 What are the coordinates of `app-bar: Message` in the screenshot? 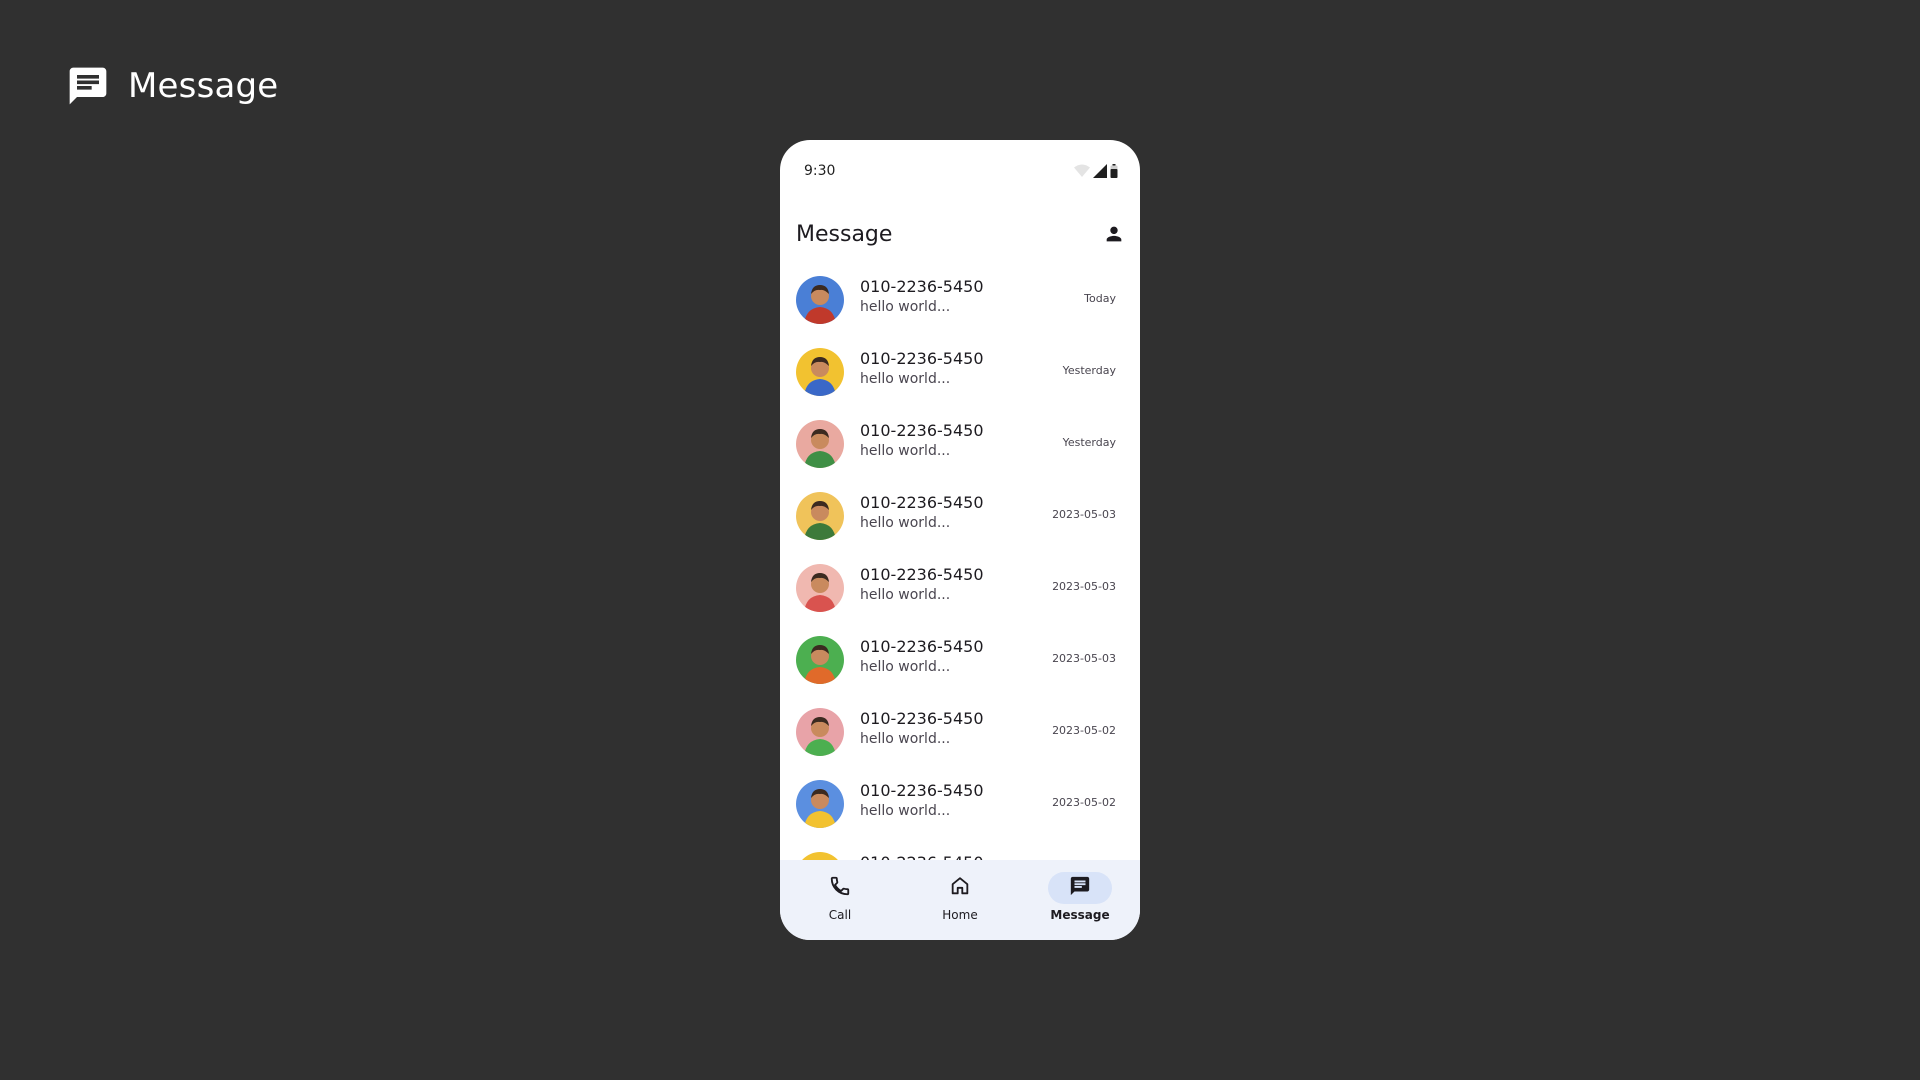 It's located at (960, 236).